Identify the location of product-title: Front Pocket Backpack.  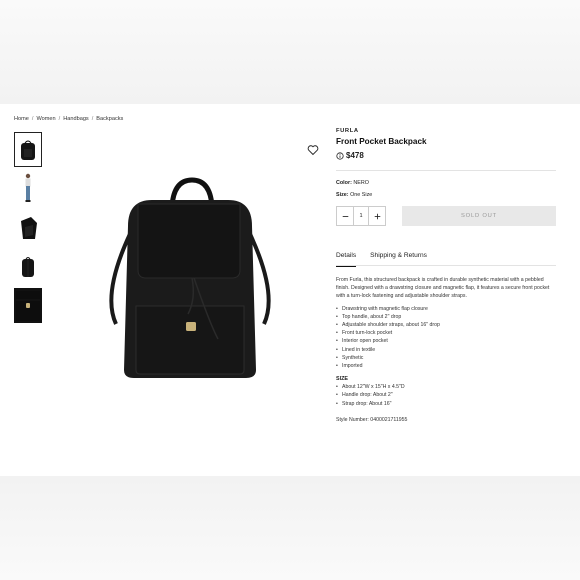
(381, 141).